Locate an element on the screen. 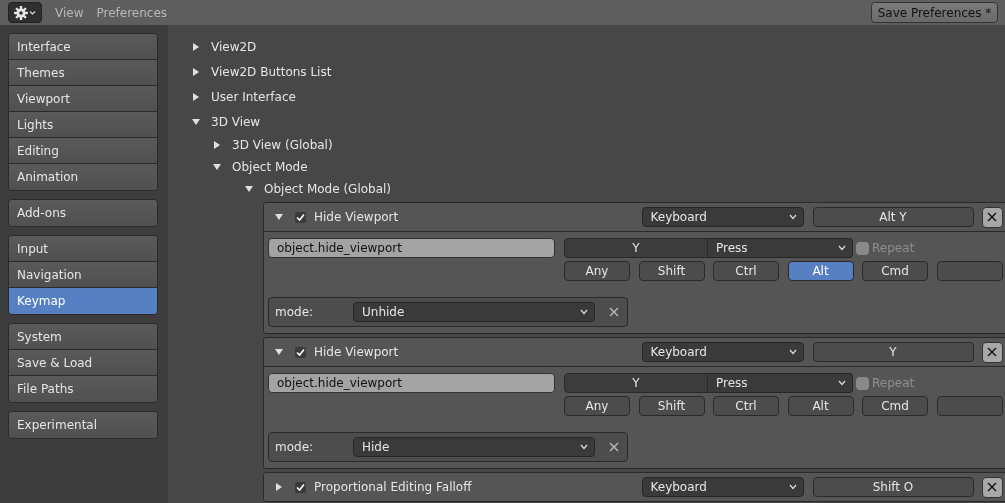  gear-icon is located at coordinates (25, 12).